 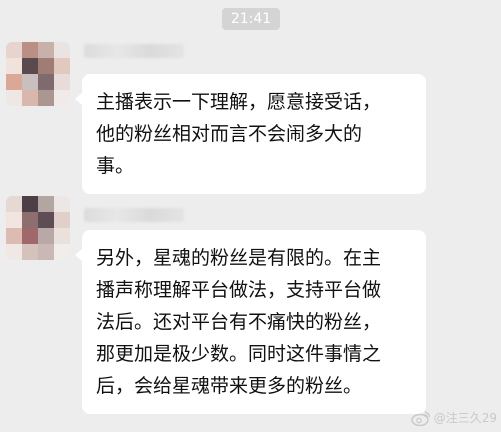 What do you see at coordinates (239, 258) in the screenshot?
I see `message-line: 另外，星魂的粉丝是有限的。在主` at bounding box center [239, 258].